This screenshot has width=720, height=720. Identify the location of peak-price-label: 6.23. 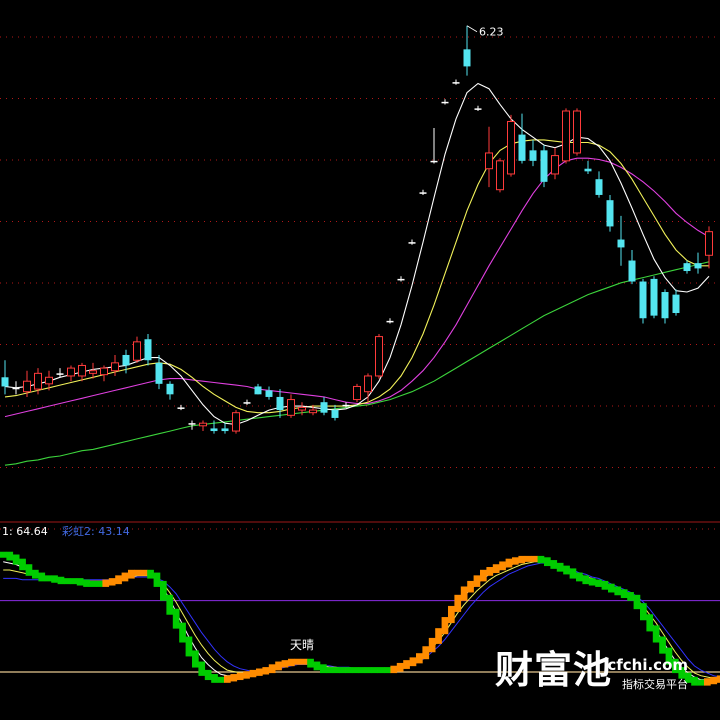
(491, 32).